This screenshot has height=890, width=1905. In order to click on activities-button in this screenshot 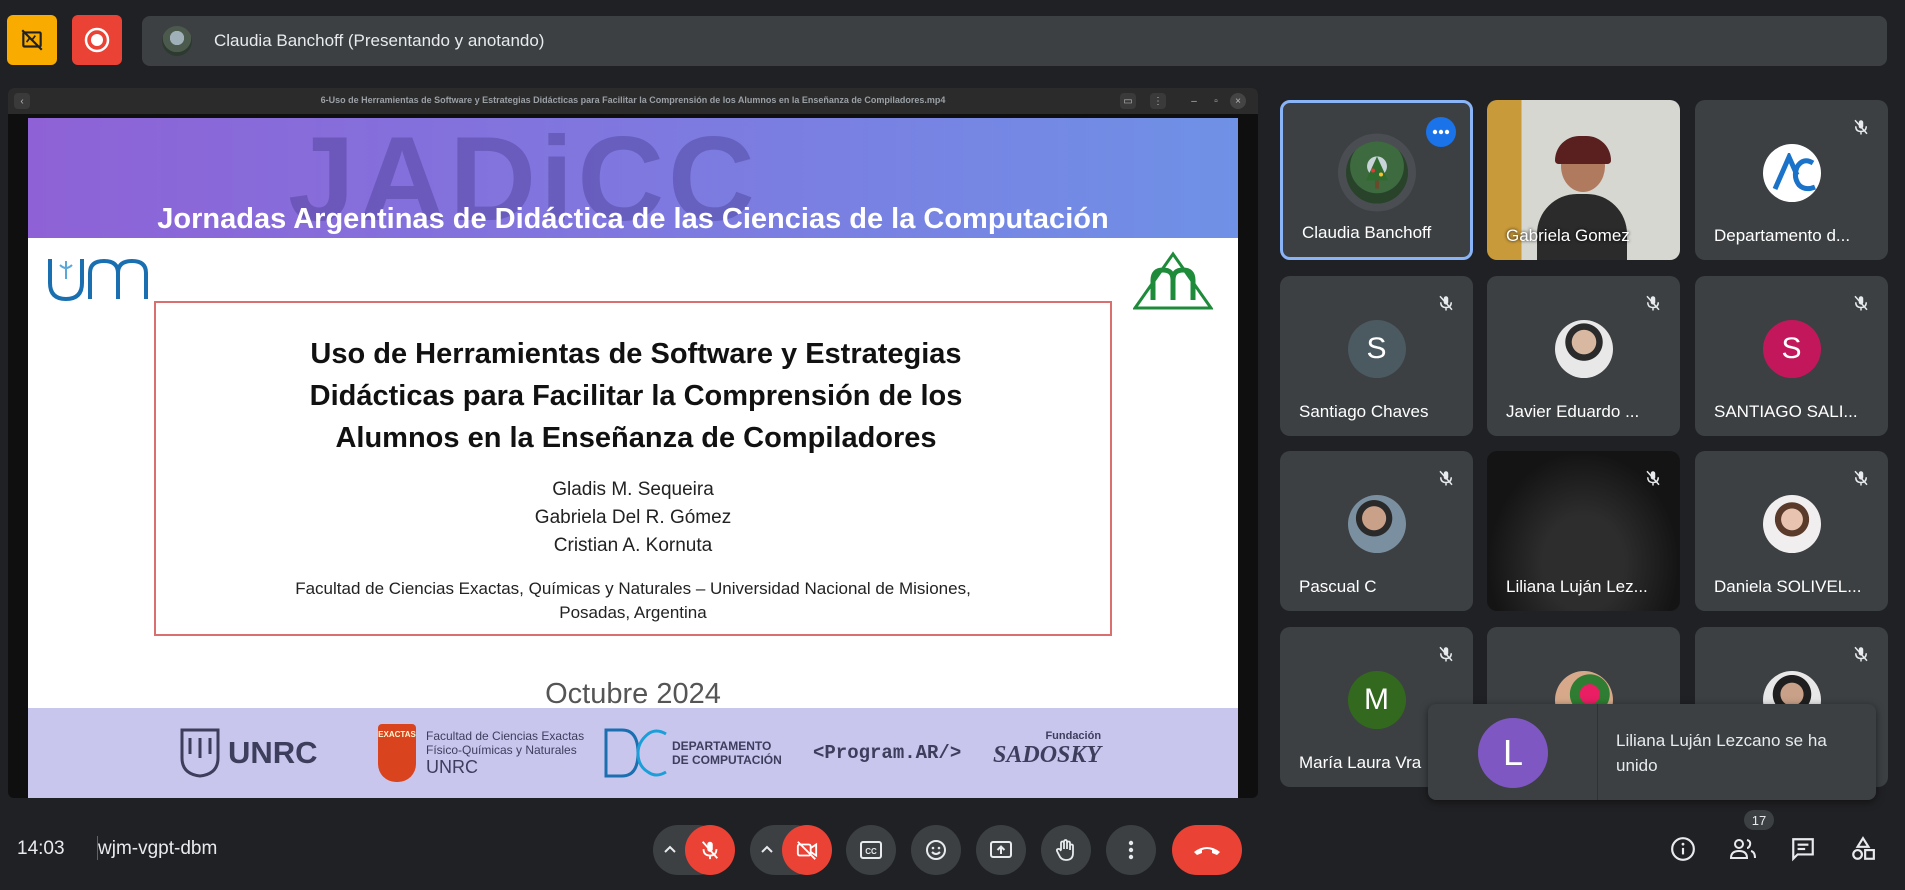, I will do `click(1863, 849)`.